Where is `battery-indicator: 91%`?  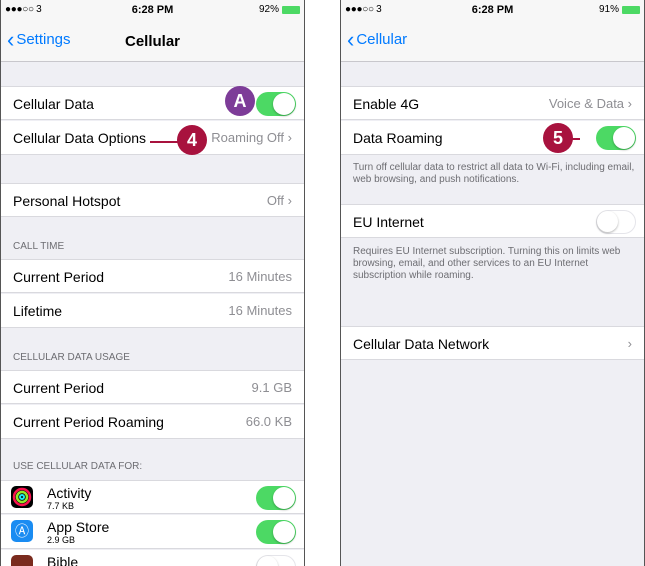
battery-indicator: 91% is located at coordinates (619, 9).